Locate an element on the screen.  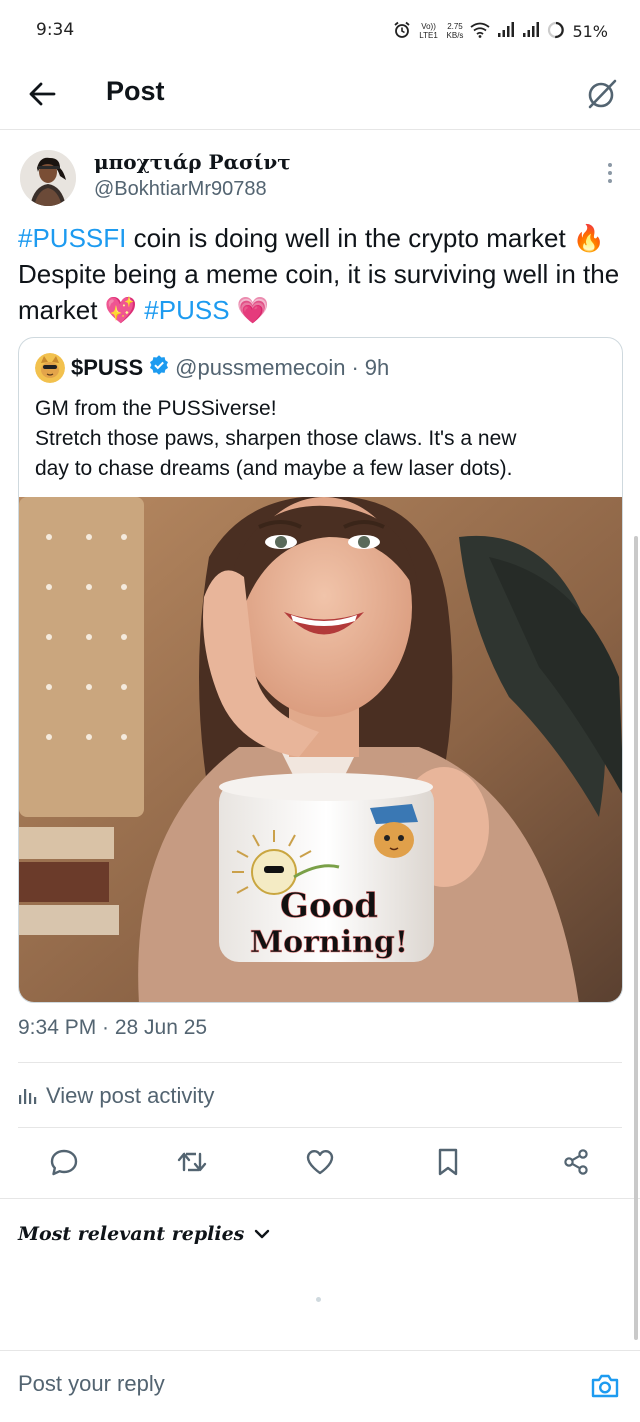
scrollbar is located at coordinates (636, 938).